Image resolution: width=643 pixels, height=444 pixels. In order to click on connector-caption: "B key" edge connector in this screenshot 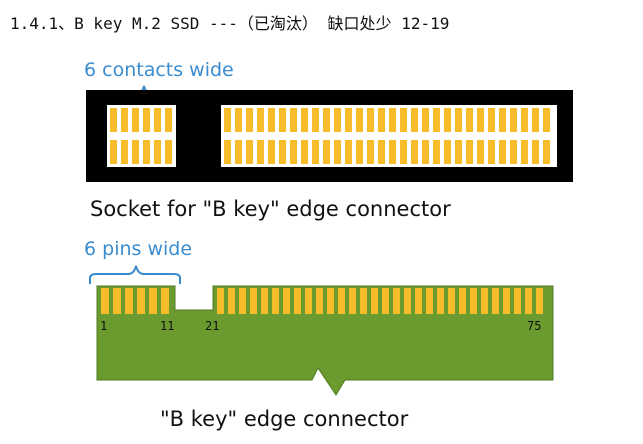, I will do `click(284, 419)`.